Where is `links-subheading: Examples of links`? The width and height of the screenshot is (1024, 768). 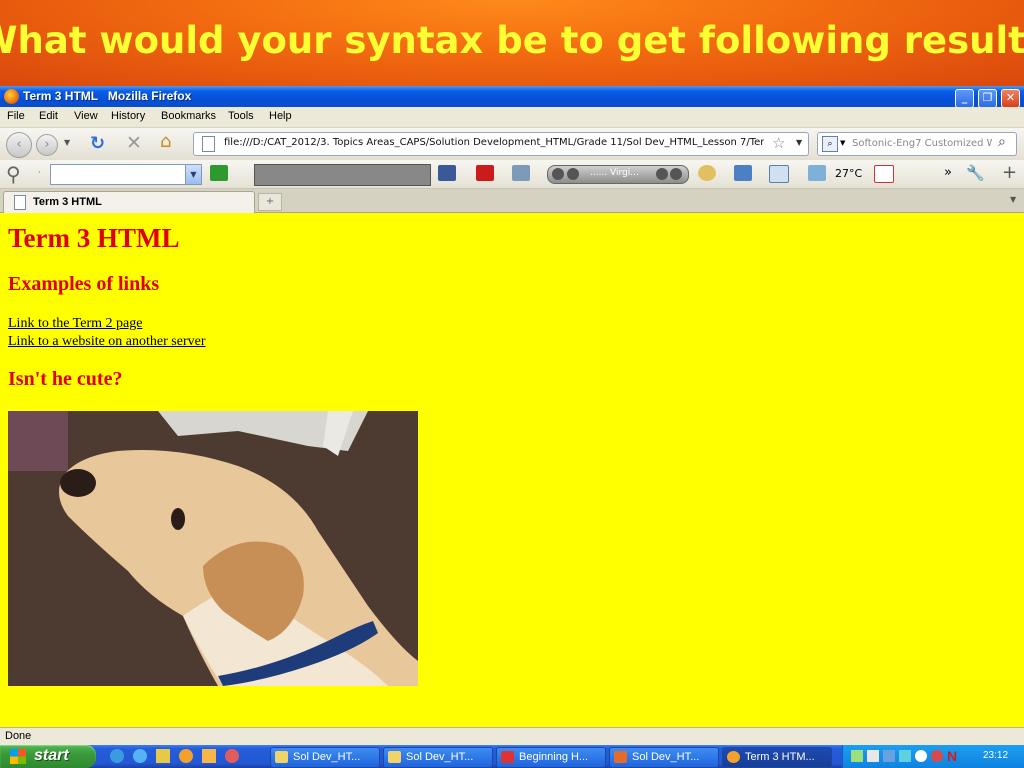
links-subheading: Examples of links is located at coordinates (84, 284).